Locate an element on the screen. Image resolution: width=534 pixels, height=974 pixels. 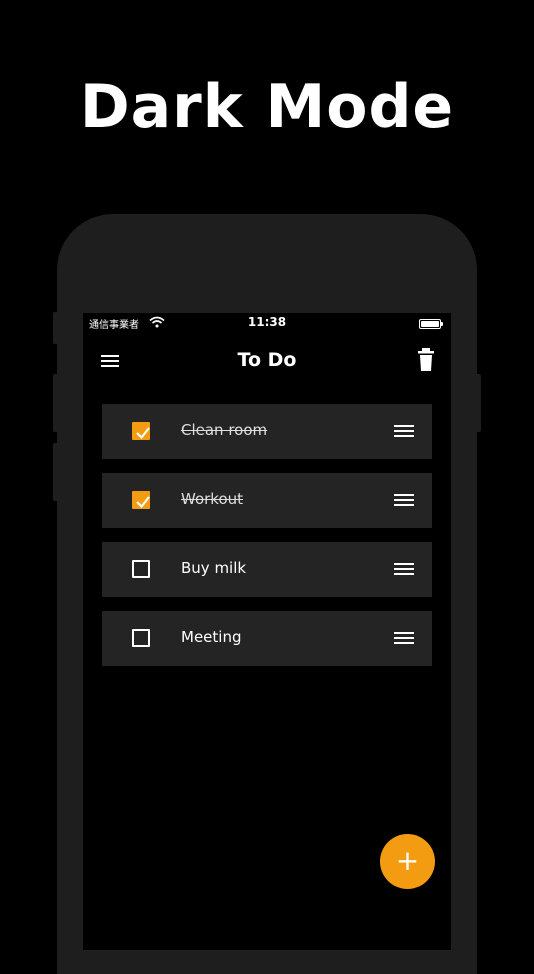
phone-mute-switch is located at coordinates (56, 328).